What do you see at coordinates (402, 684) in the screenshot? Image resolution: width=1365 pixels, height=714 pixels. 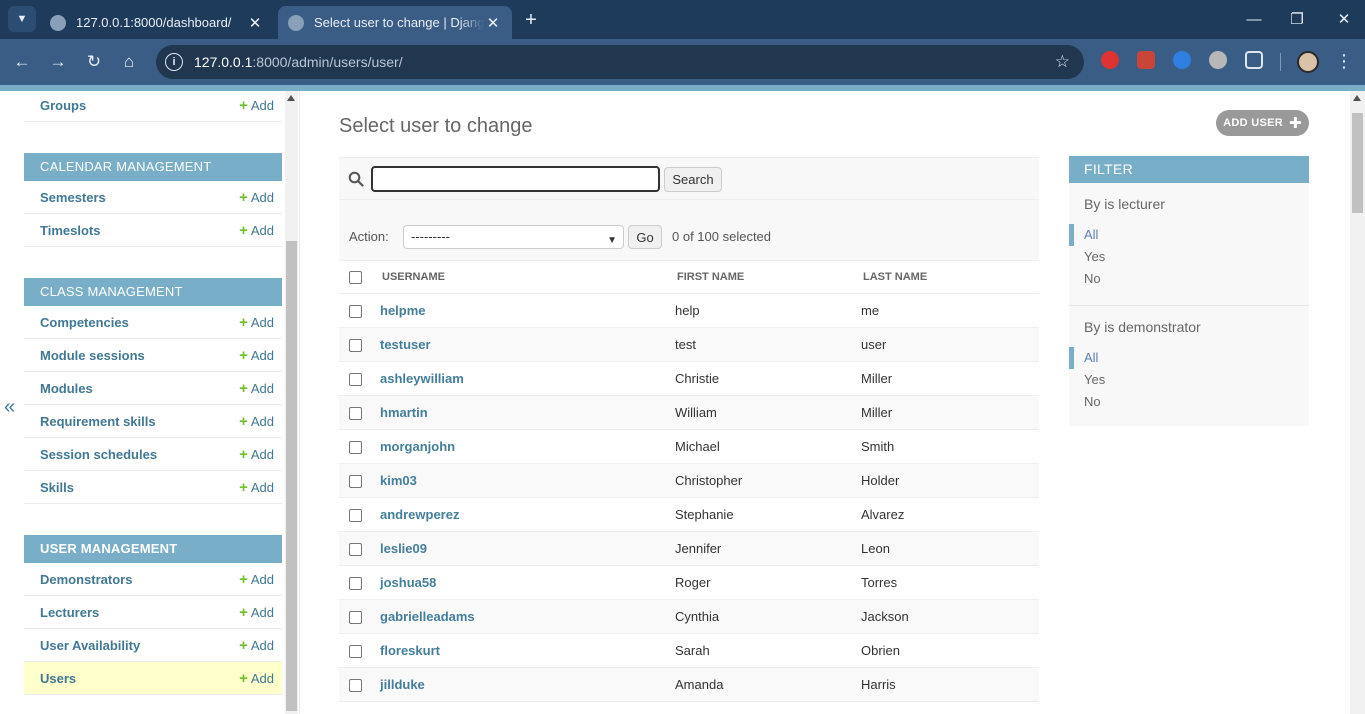 I see `username-link: jillduke` at bounding box center [402, 684].